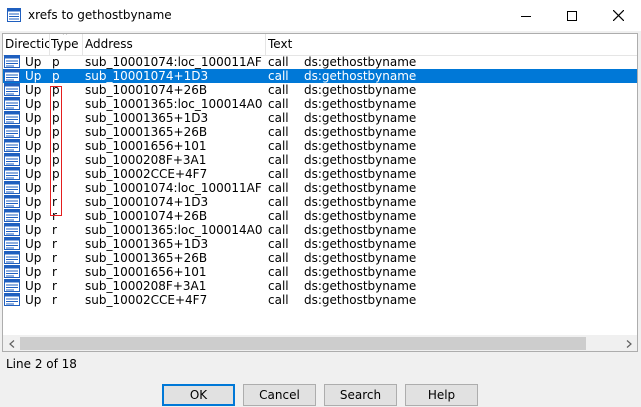 This screenshot has height=407, width=641. What do you see at coordinates (441, 395) in the screenshot?
I see `help-button: Help` at bounding box center [441, 395].